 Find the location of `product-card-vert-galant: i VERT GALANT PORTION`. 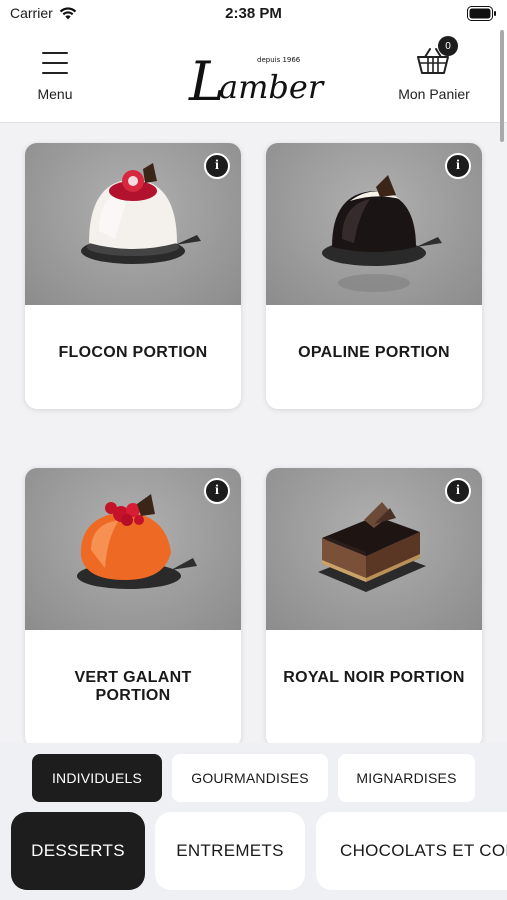

product-card-vert-galant: i VERT GALANT PORTION is located at coordinates (133, 605).